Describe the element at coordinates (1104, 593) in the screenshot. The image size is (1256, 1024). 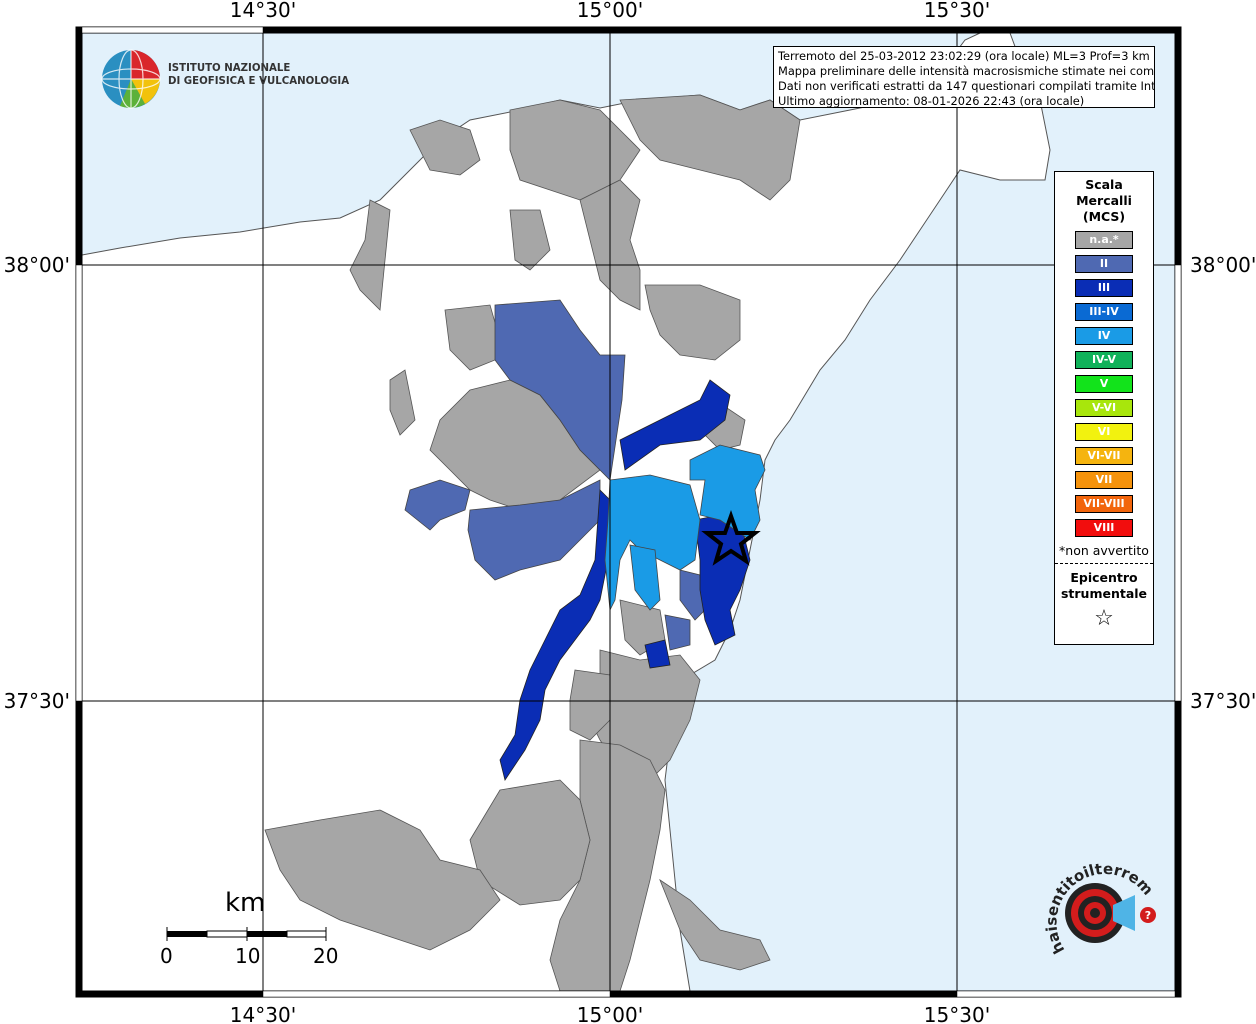
I see `legend-epicentre-line-2: strumentale` at that location.